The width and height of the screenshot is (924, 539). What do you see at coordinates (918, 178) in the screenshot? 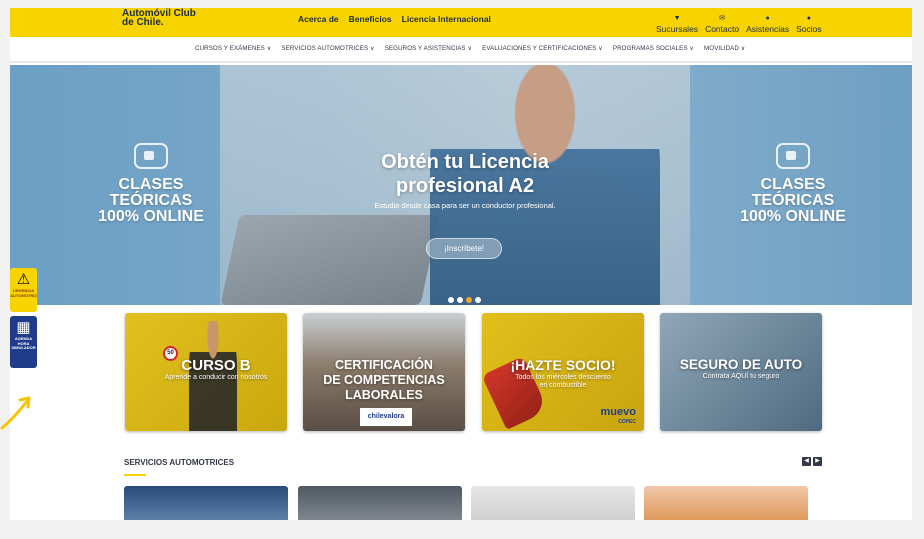
I see `page-right-margin` at bounding box center [918, 178].